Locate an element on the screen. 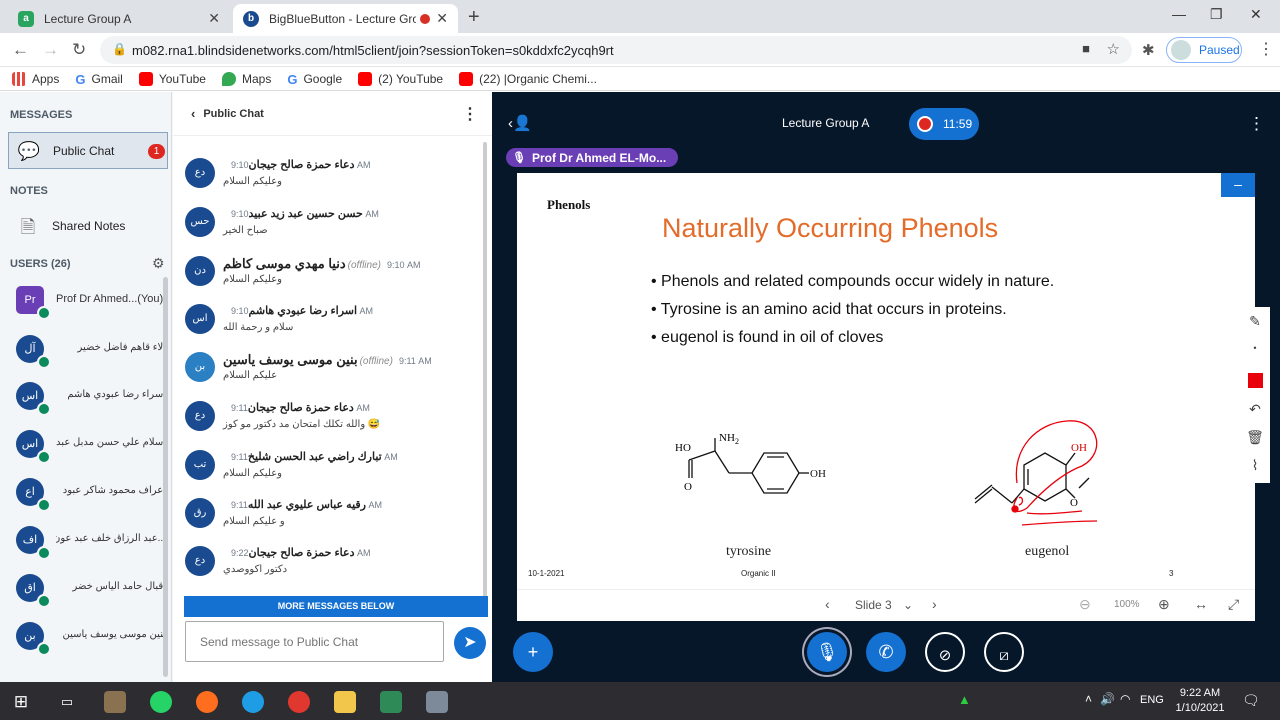 The width and height of the screenshot is (1280, 720). avatar: بن is located at coordinates (200, 367).